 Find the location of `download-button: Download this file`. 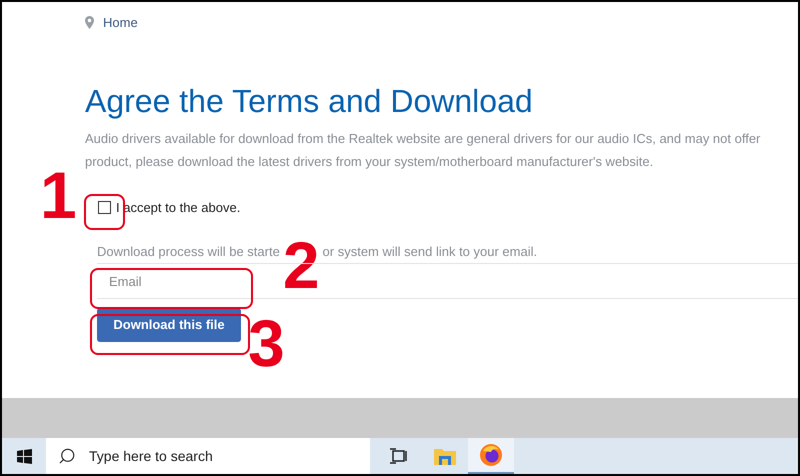

download-button: Download this file is located at coordinates (169, 325).